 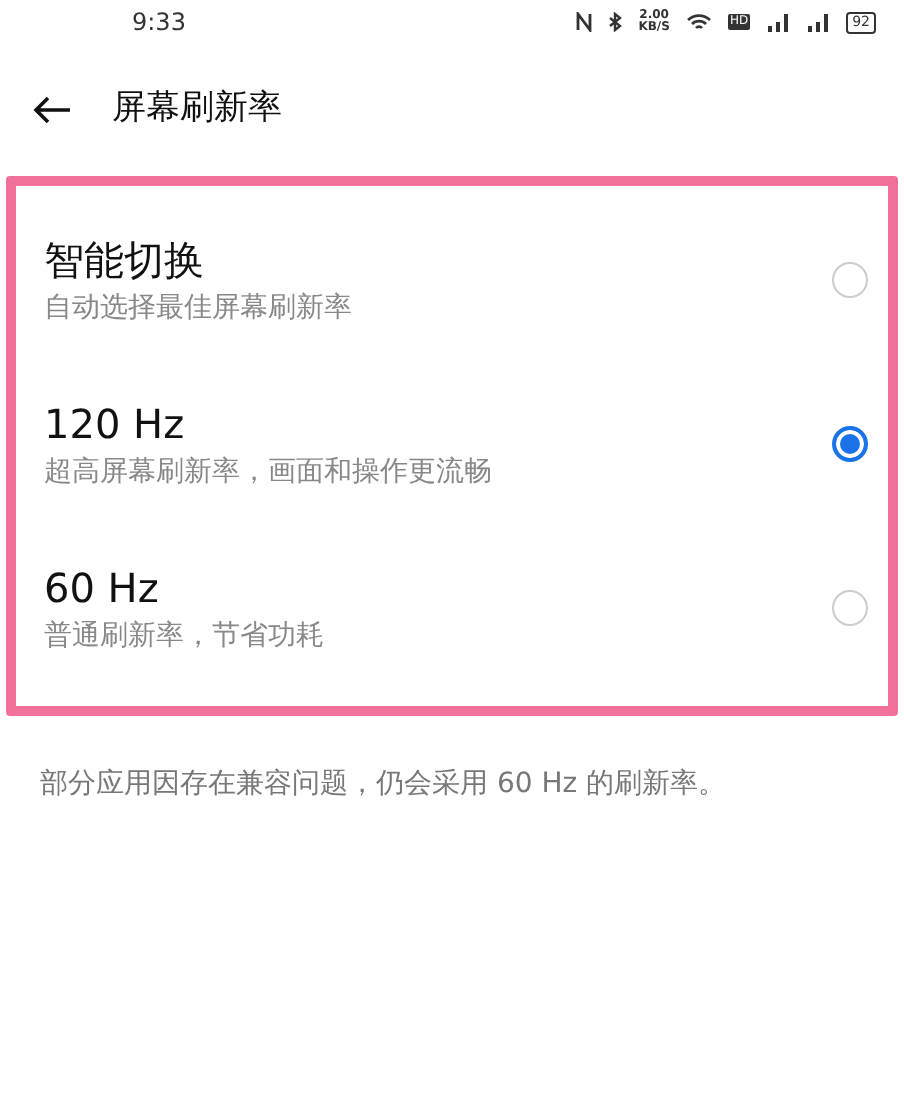 What do you see at coordinates (52, 110) in the screenshot?
I see `back-arrow-icon` at bounding box center [52, 110].